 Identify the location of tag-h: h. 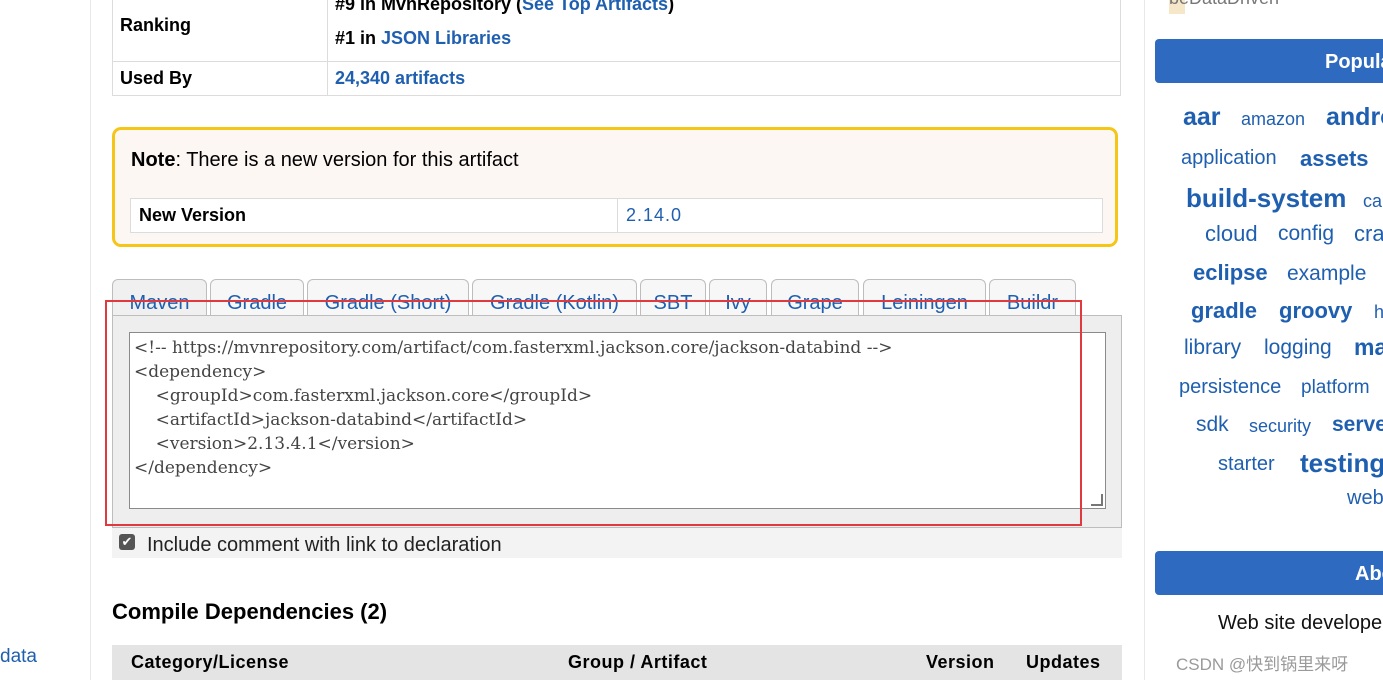
(1378, 312).